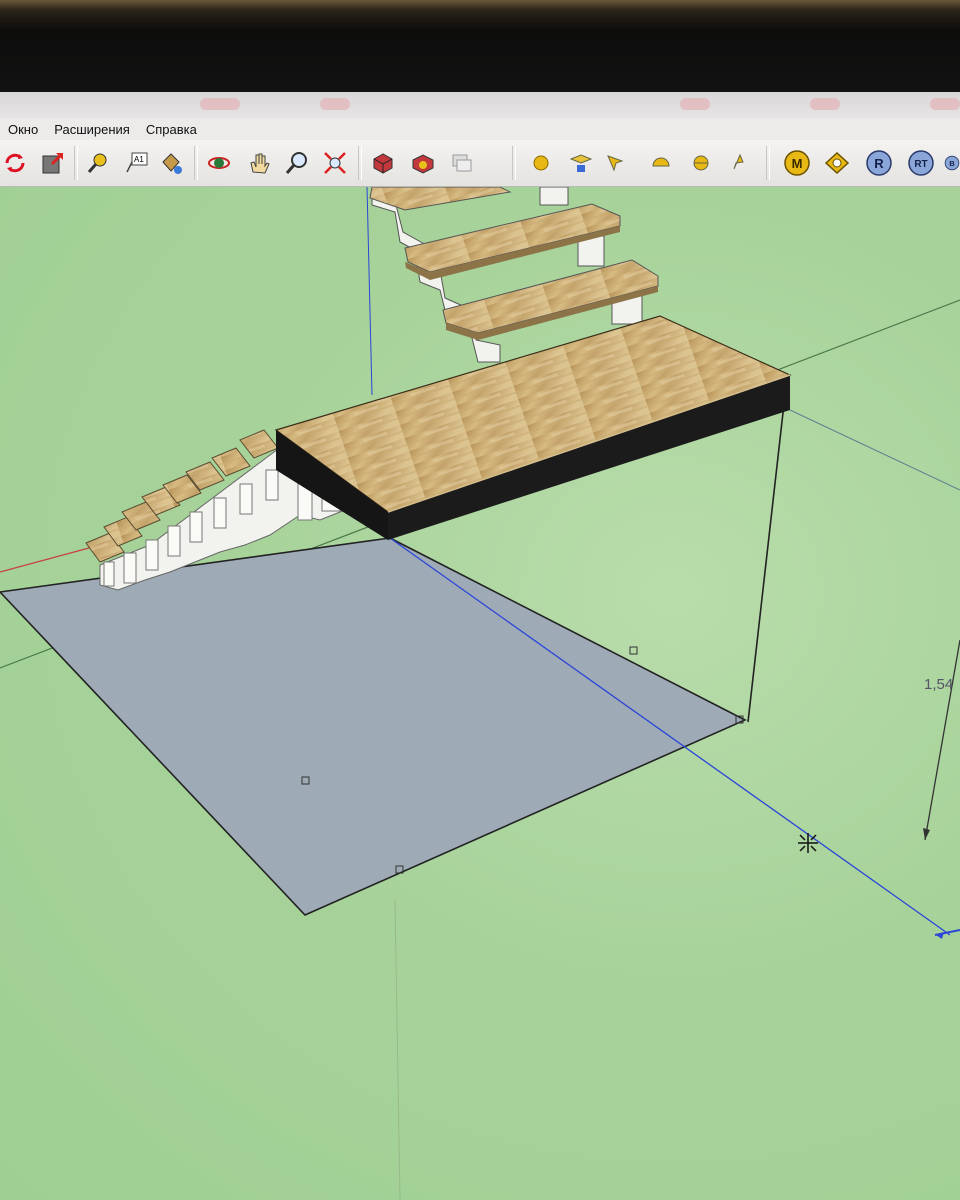 This screenshot has height=1200, width=960. What do you see at coordinates (942, 740) in the screenshot?
I see `dimension-line` at bounding box center [942, 740].